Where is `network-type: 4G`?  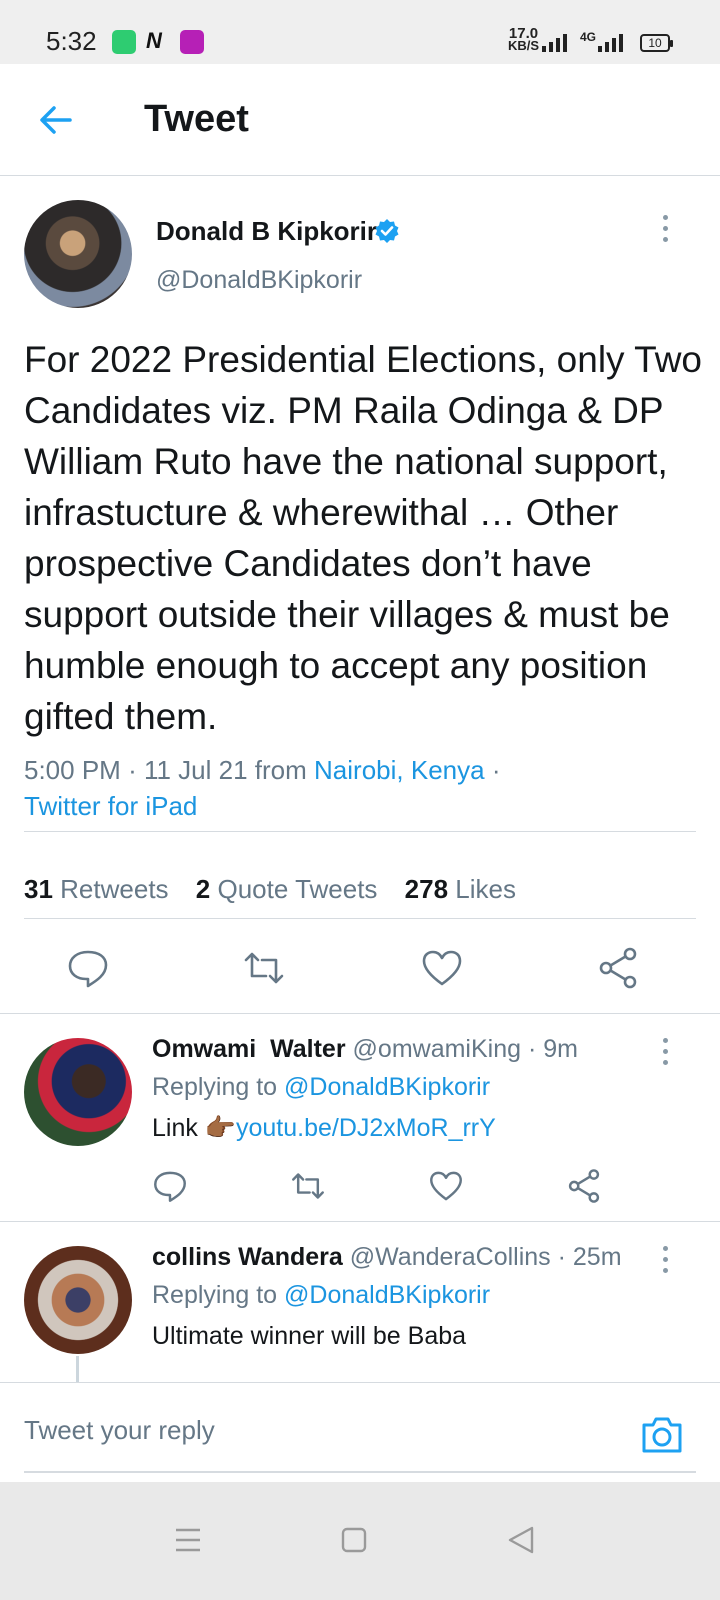 network-type: 4G is located at coordinates (588, 37).